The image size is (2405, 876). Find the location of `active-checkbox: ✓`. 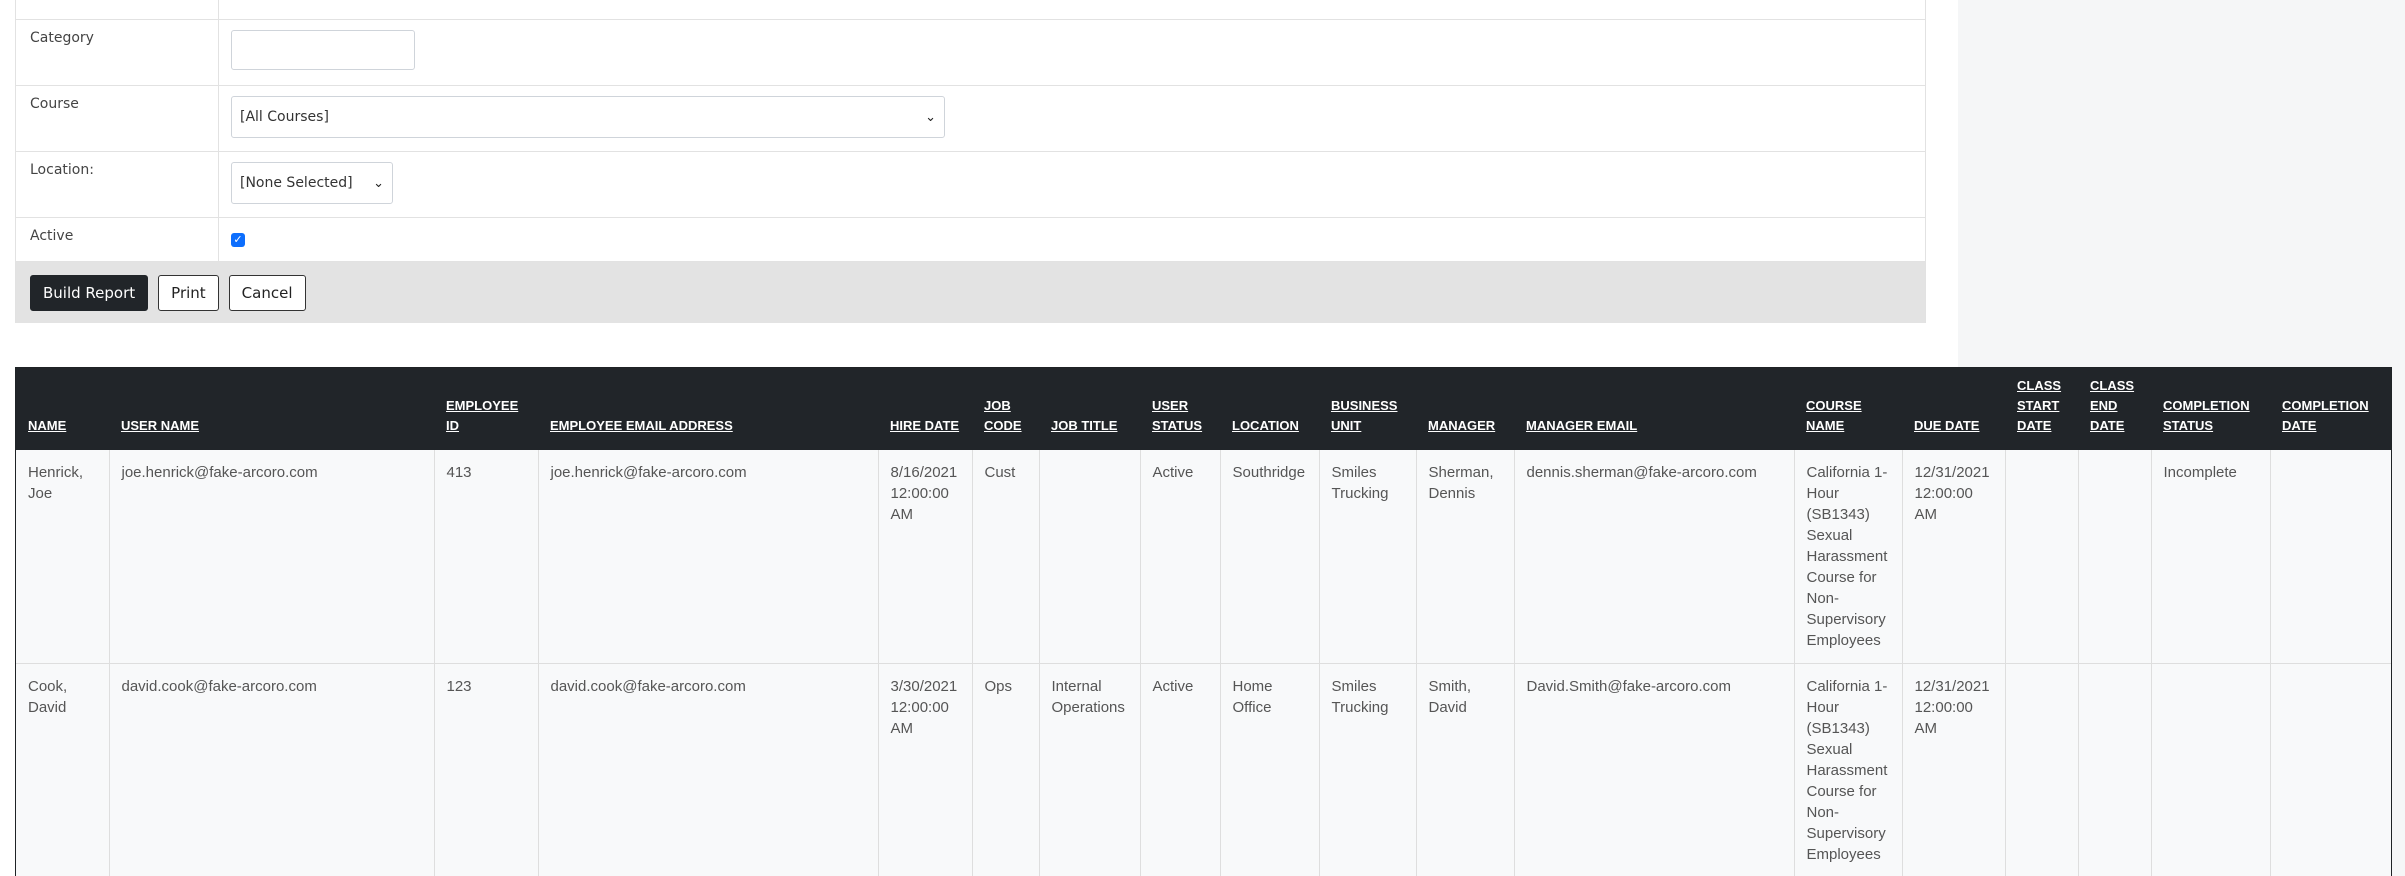

active-checkbox: ✓ is located at coordinates (238, 240).